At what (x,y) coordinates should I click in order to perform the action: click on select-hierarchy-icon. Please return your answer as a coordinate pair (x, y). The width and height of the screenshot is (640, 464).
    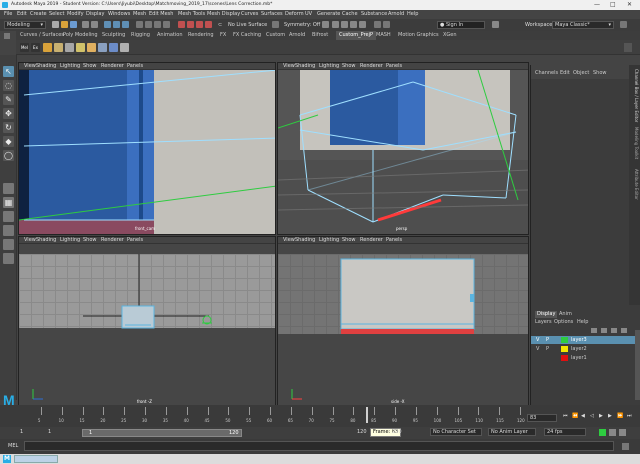
    Looking at the image, I should click on (107, 24).